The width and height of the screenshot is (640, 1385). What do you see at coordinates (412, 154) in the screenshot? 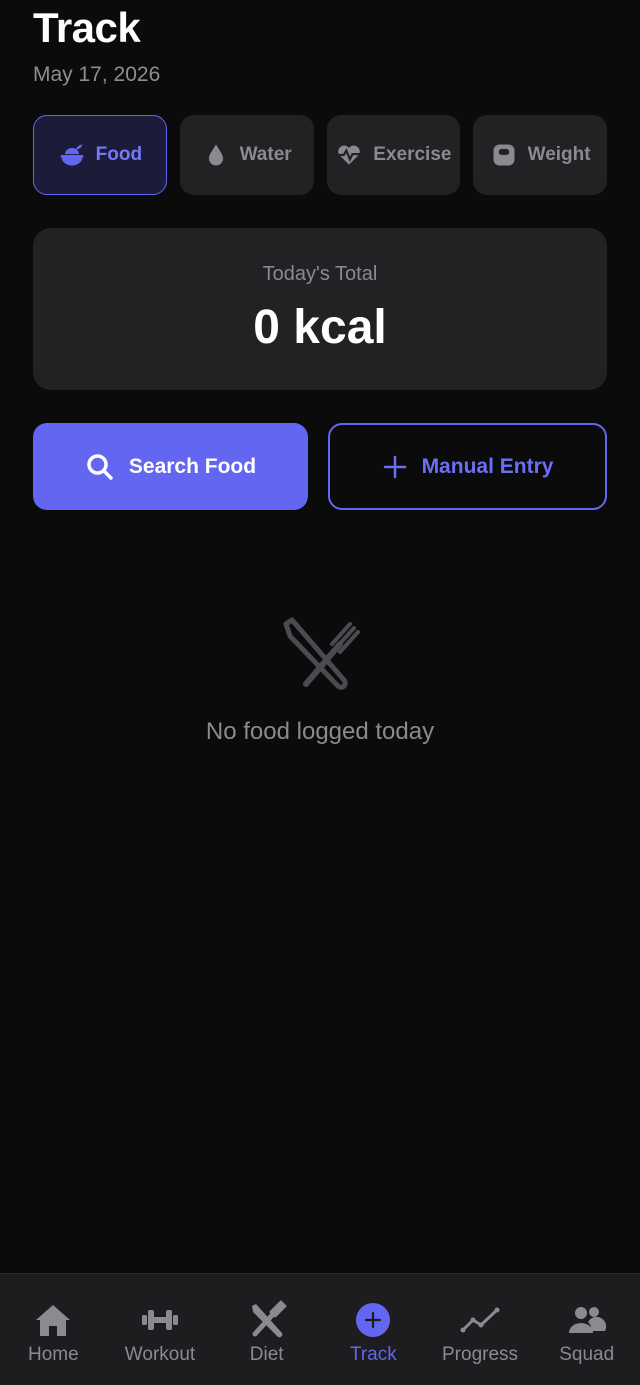
I see `tab-exercise-label: Exercise` at bounding box center [412, 154].